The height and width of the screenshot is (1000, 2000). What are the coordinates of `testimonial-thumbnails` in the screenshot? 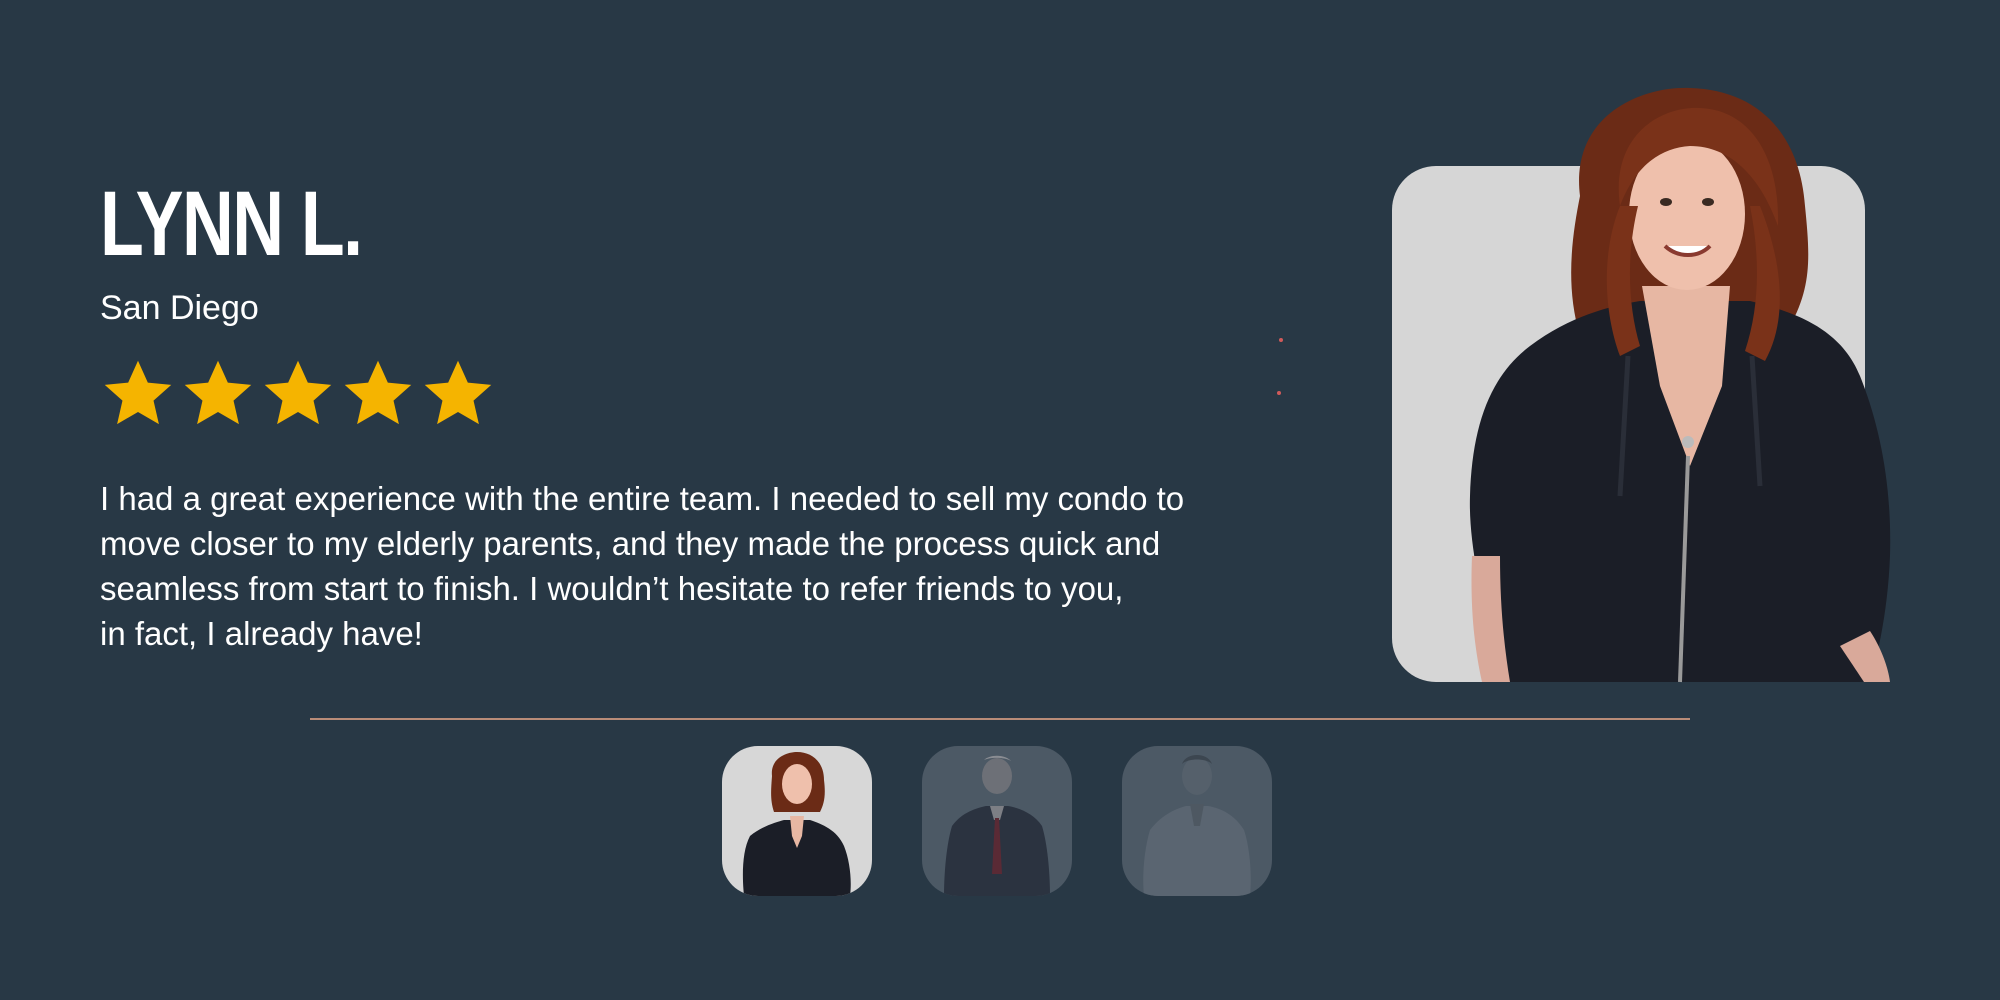 It's located at (997, 821).